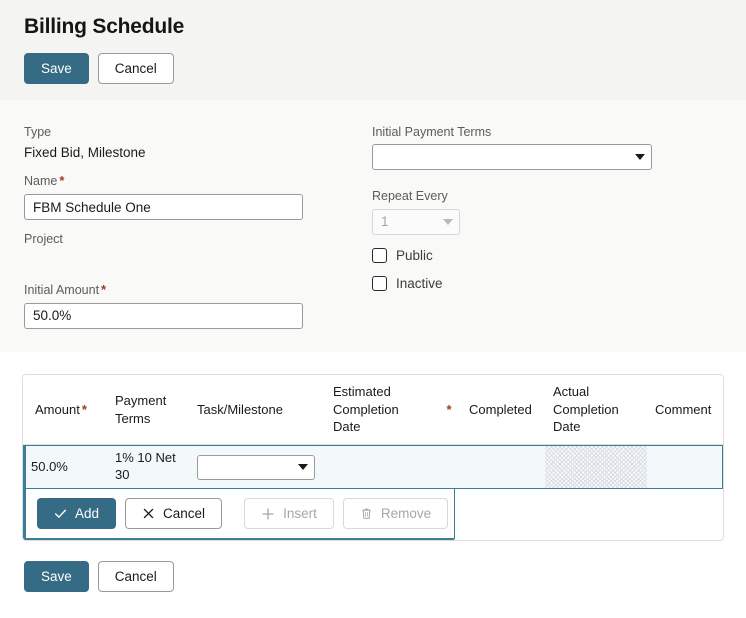  What do you see at coordinates (198, 267) in the screenshot?
I see `project-value` at bounding box center [198, 267].